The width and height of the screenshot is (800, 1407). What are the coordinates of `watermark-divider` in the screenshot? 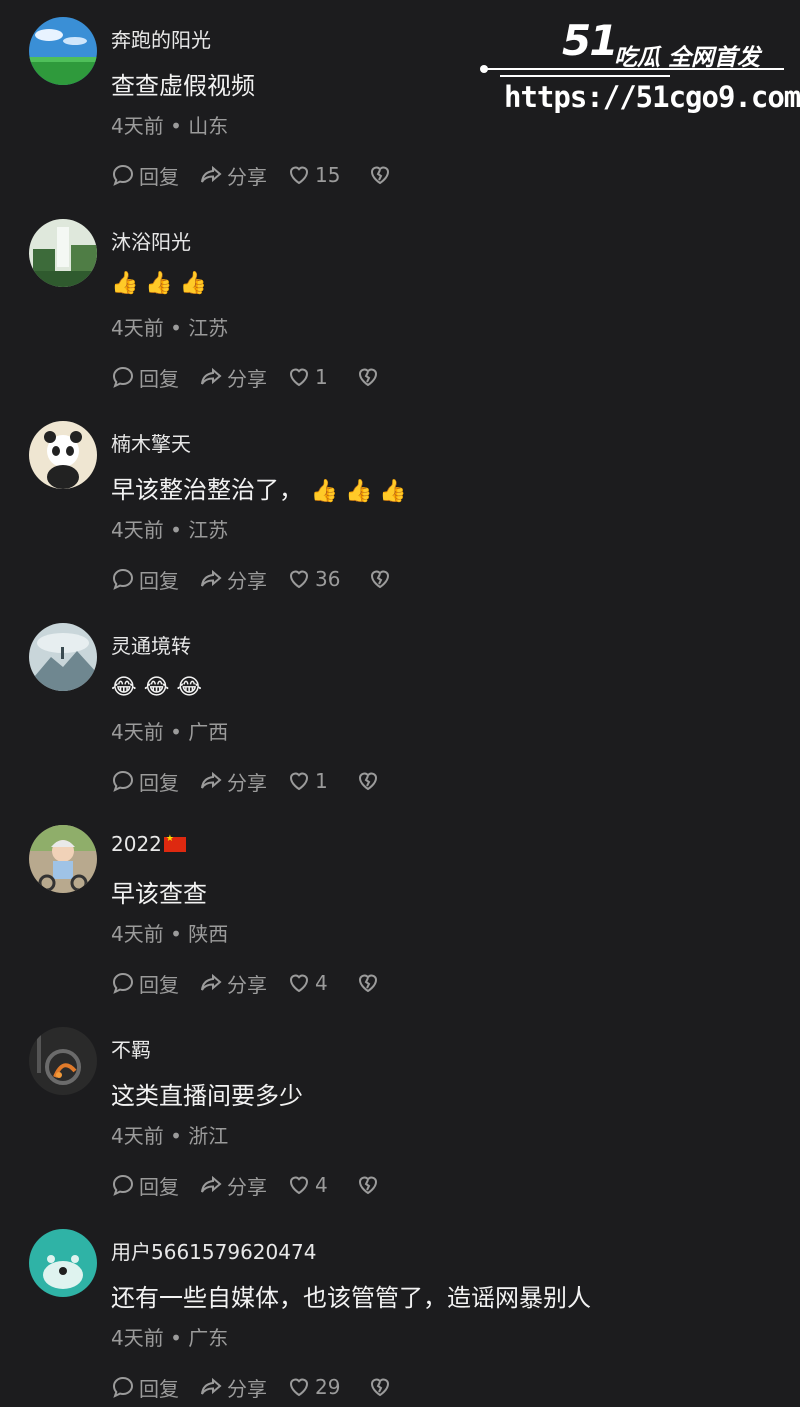 It's located at (632, 69).